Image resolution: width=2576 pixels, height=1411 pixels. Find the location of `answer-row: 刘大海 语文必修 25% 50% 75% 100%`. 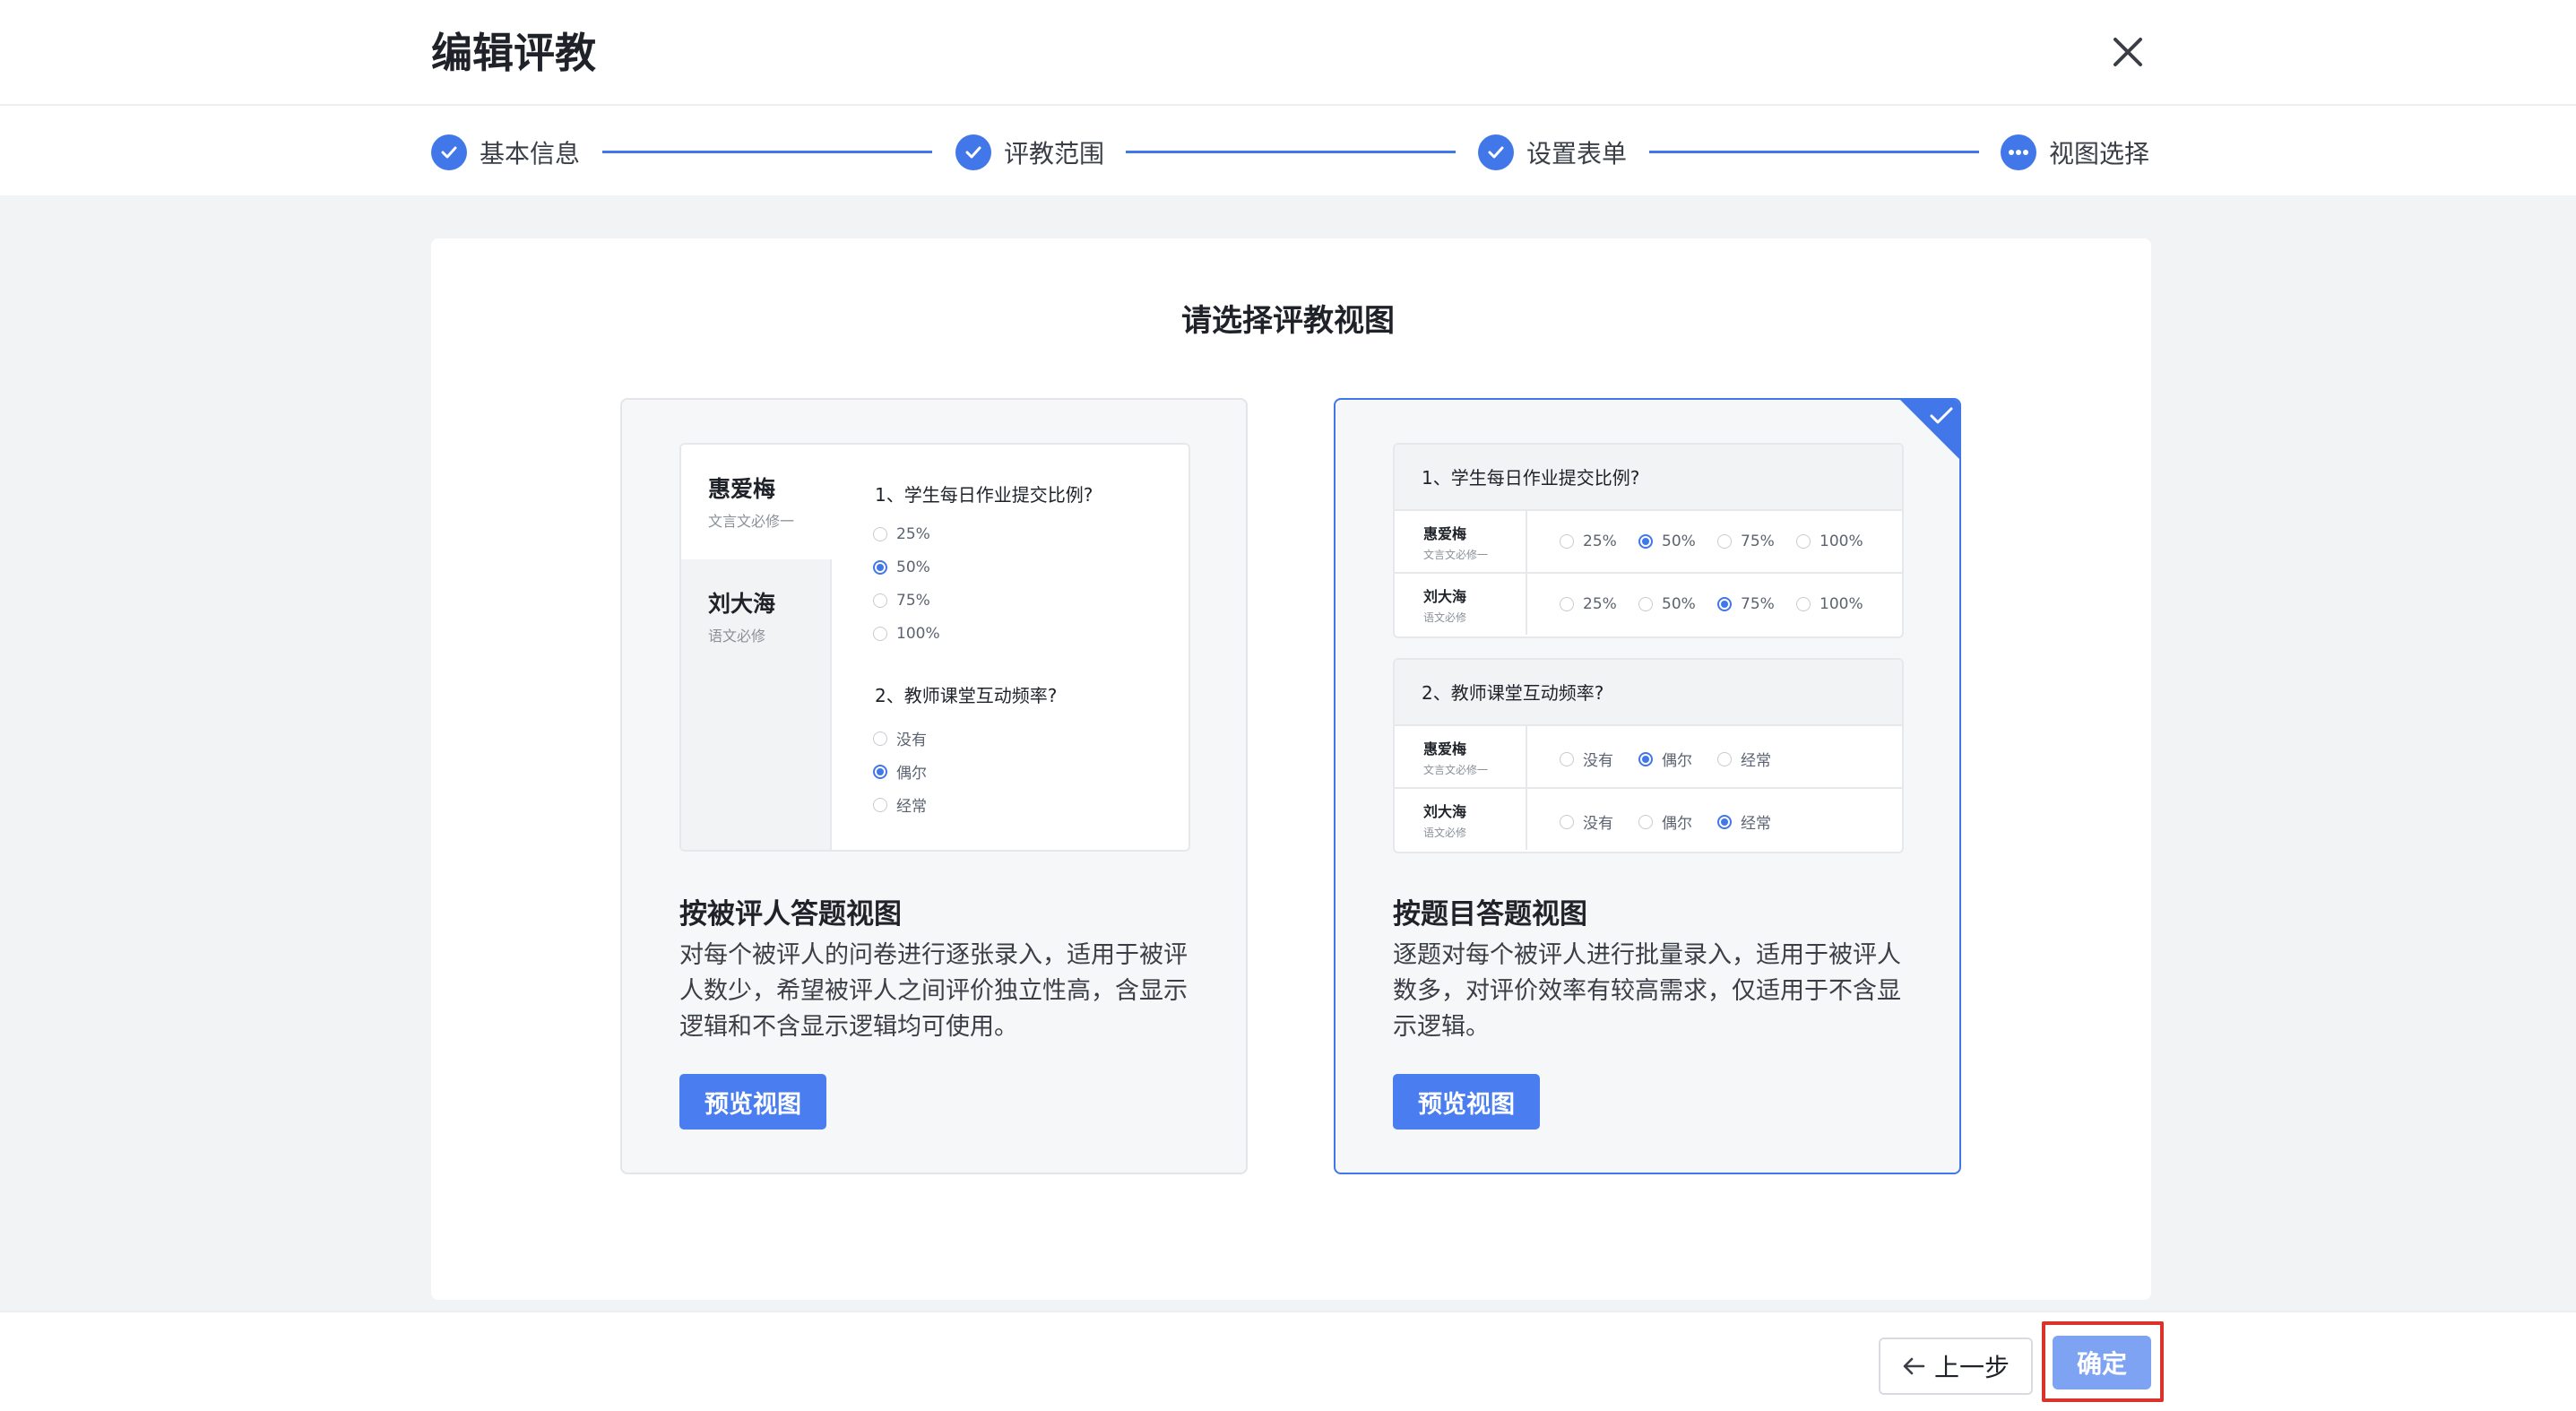

answer-row: 刘大海 语文必修 25% 50% 75% 100% is located at coordinates (1648, 605).